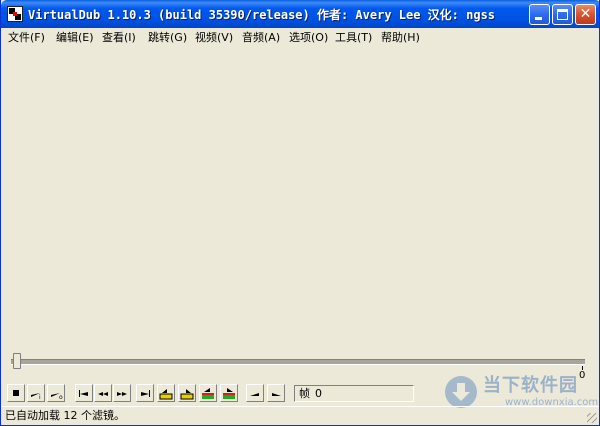 This screenshot has height=426, width=600. I want to click on play-input-icon: i, so click(36, 397).